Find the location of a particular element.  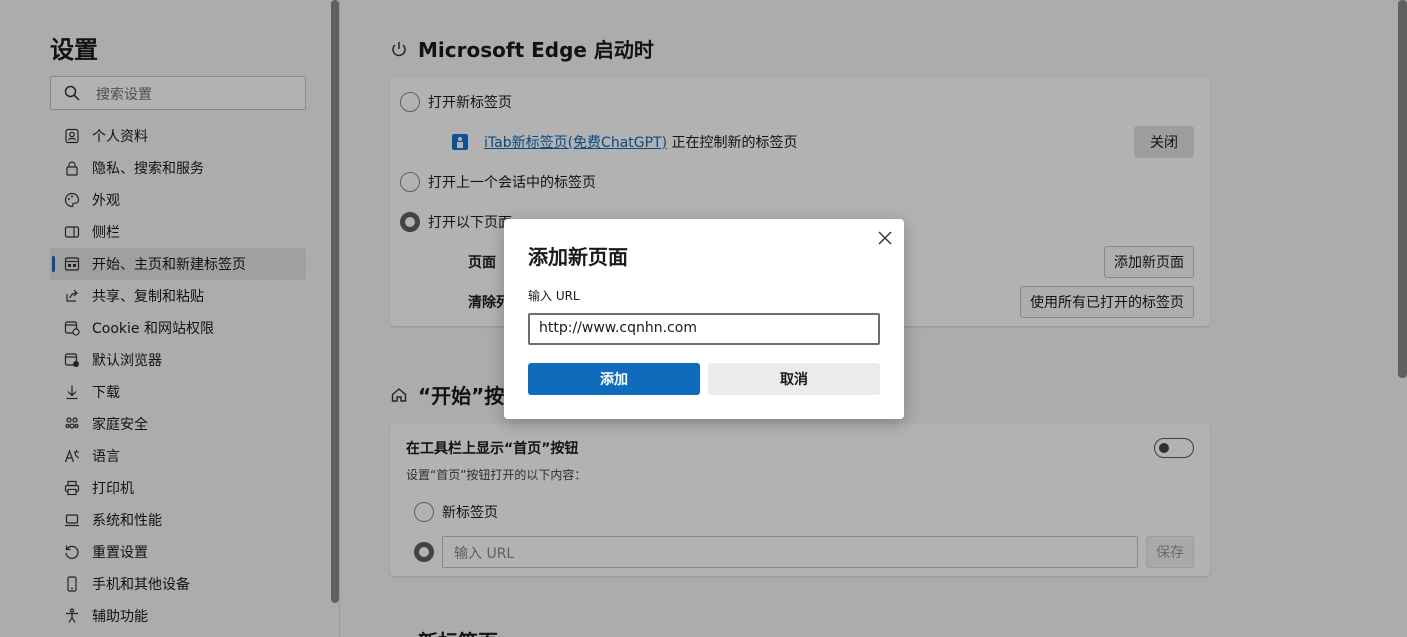

dialog-close-button is located at coordinates (885, 238).